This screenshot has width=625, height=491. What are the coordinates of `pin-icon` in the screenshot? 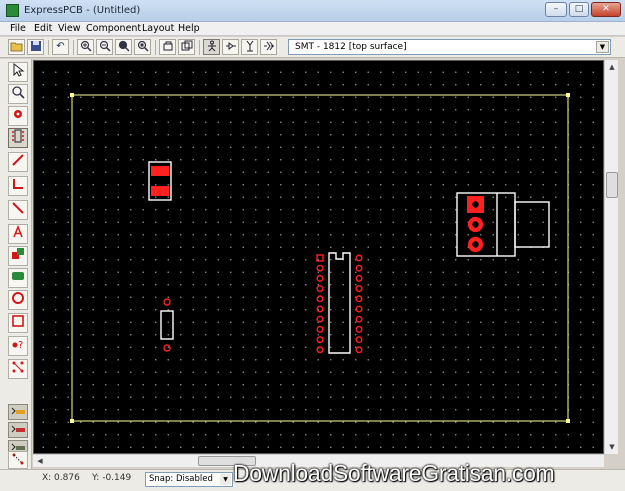 It's located at (230, 47).